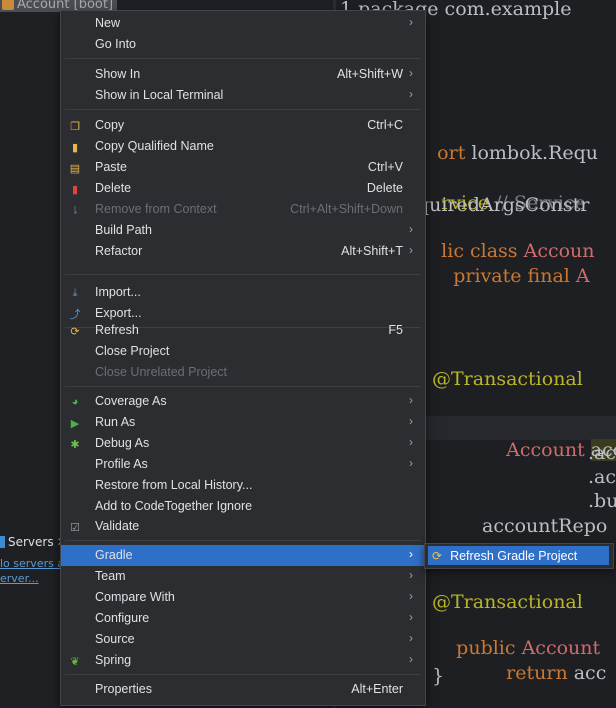  I want to click on gradle-submenu: ⟳ Refresh Gradle Project, so click(519, 556).